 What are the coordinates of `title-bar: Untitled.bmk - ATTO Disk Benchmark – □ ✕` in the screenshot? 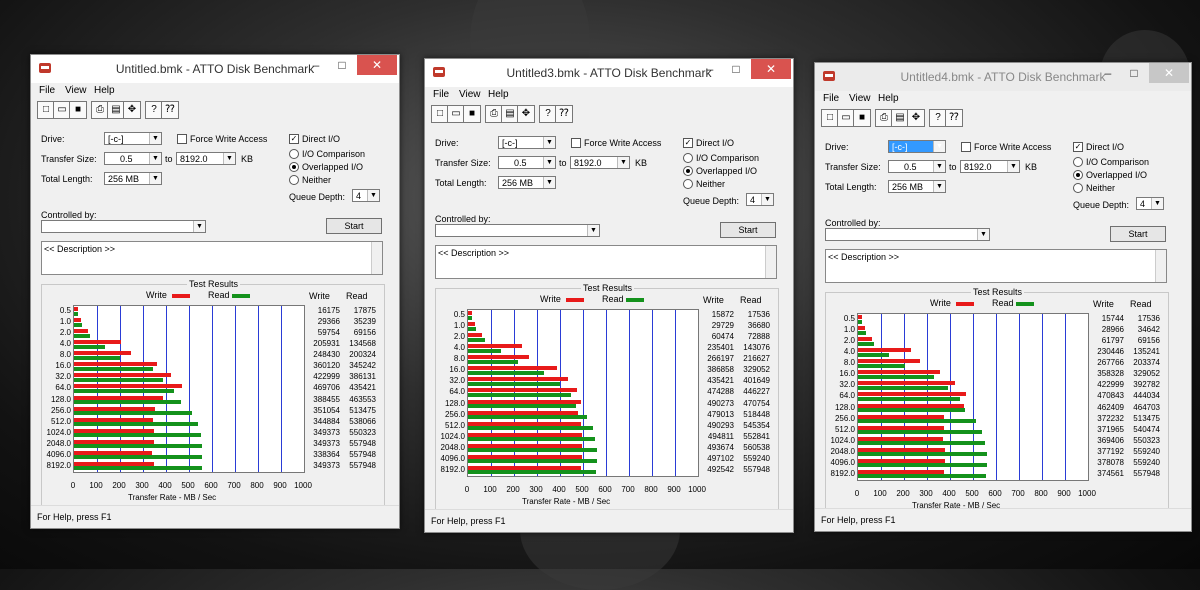 It's located at (215, 69).